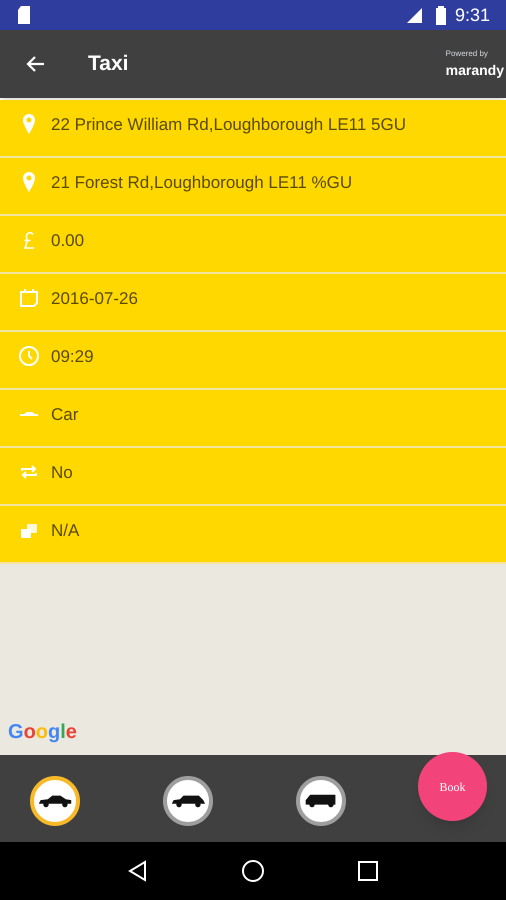 Image resolution: width=506 pixels, height=900 pixels. I want to click on field-value: 22 Prince William Rd,Loughborough LE11 5GU, so click(228, 125).